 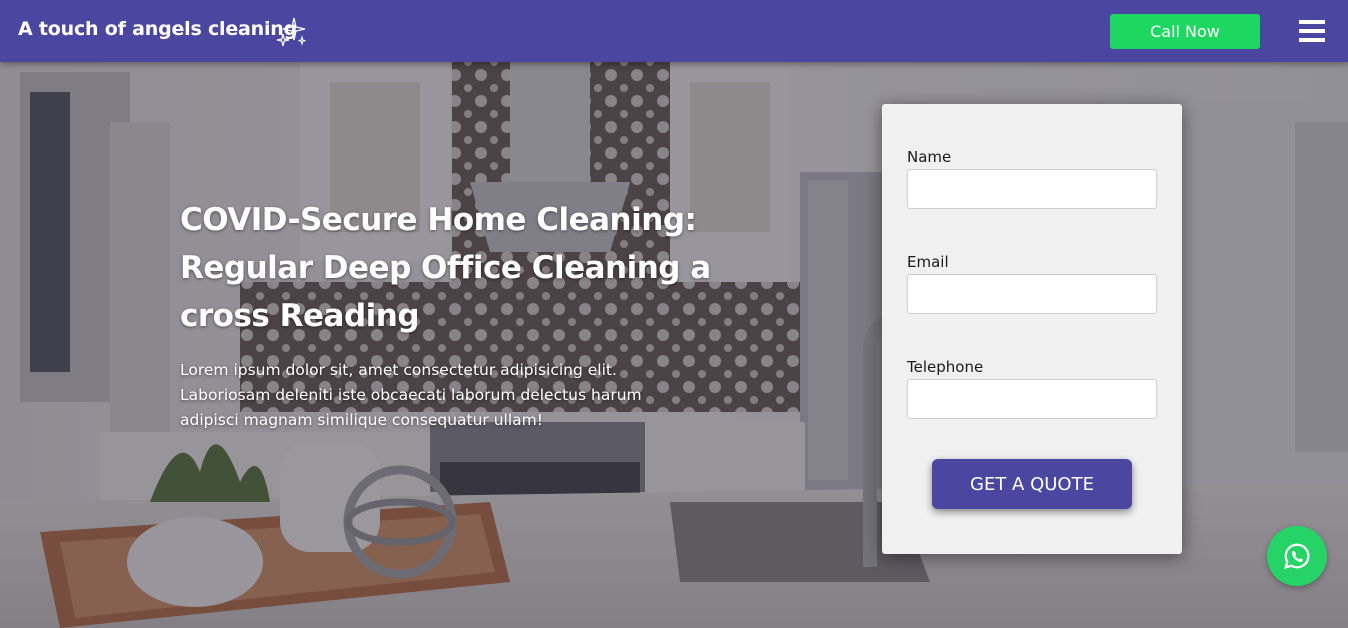 I want to click on hamburger-menu-icon, so click(x=1312, y=31).